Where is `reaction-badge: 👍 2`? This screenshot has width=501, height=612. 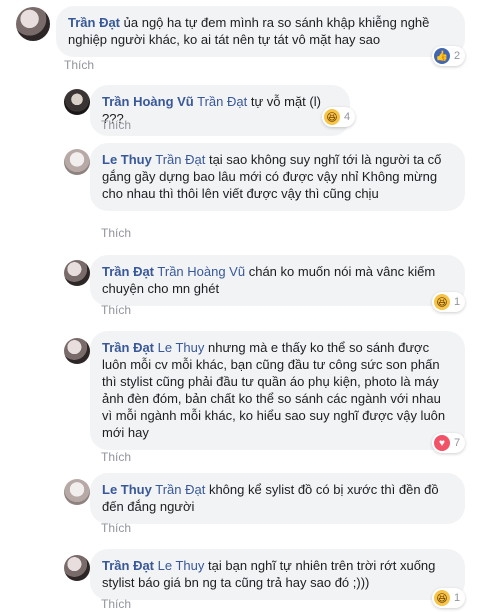 reaction-badge: 👍 2 is located at coordinates (449, 56).